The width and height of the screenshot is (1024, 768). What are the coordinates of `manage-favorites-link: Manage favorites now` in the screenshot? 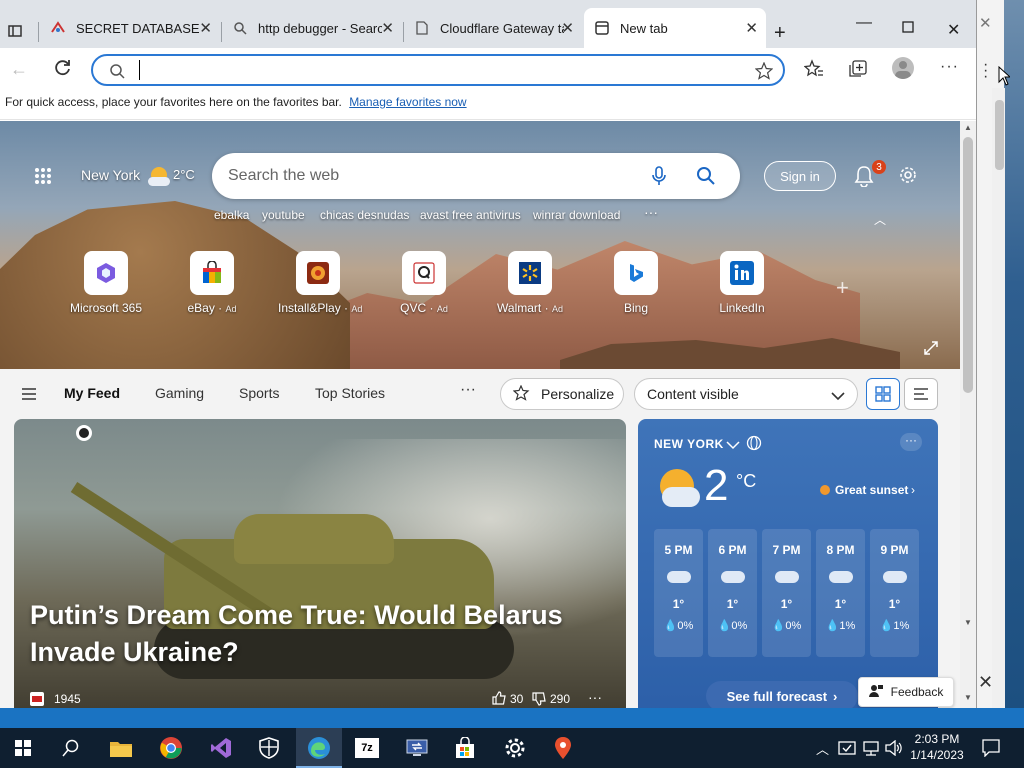 It's located at (407, 102).